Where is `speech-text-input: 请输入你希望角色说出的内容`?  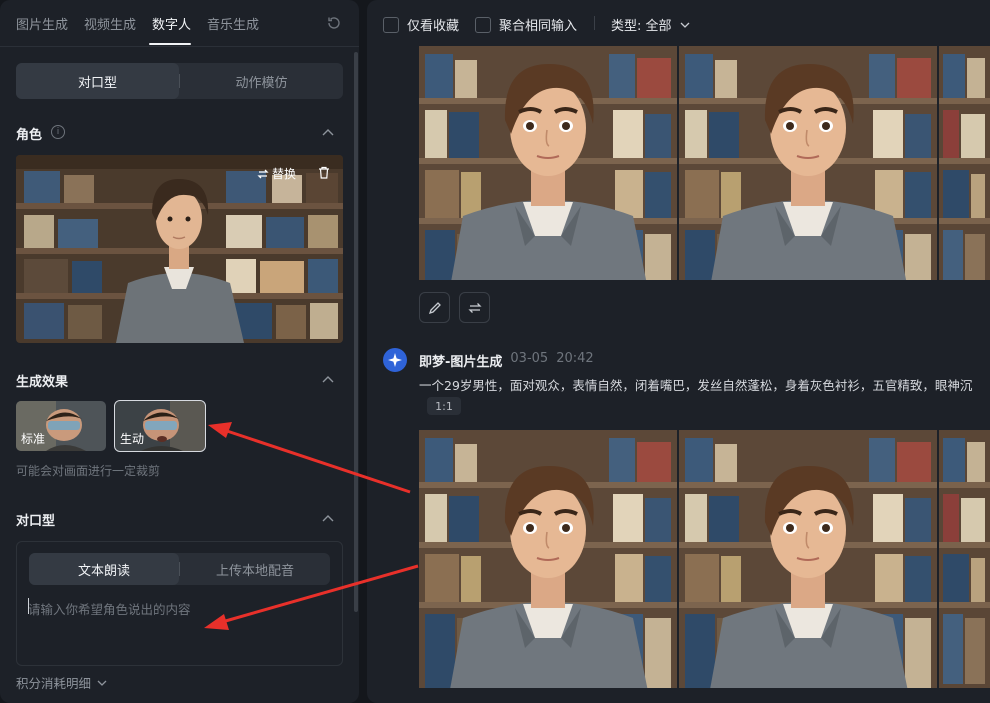
speech-text-input: 请输入你希望角色说出的内容 is located at coordinates (109, 608).